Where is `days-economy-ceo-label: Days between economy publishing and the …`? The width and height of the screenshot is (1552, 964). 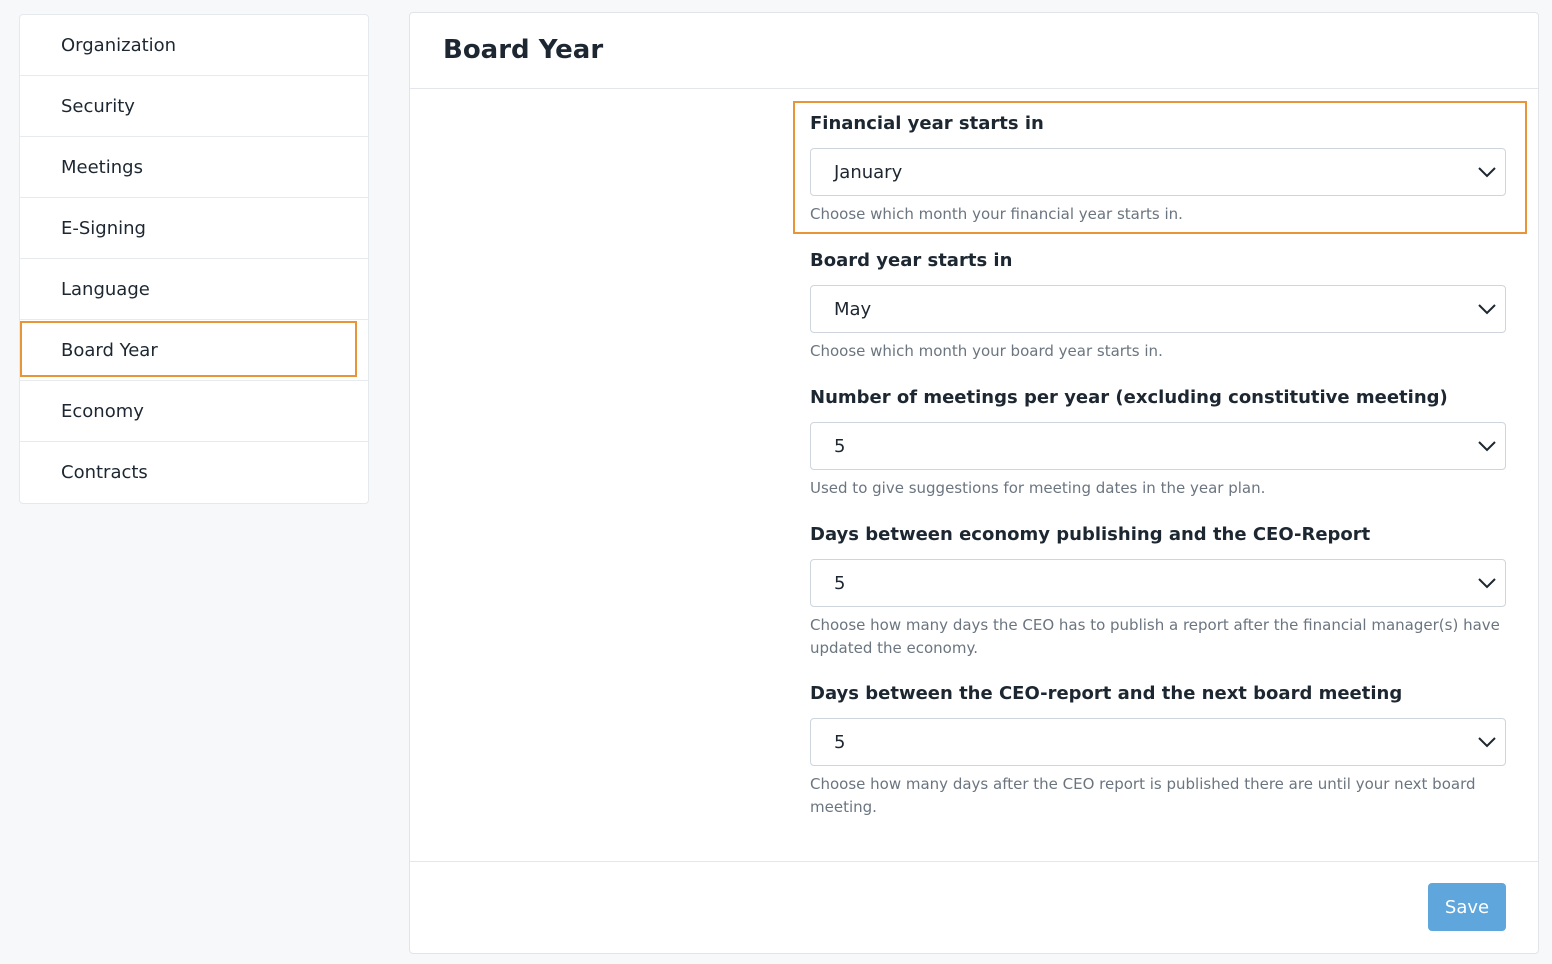
days-economy-ceo-label: Days between economy publishing and the … is located at coordinates (1090, 534).